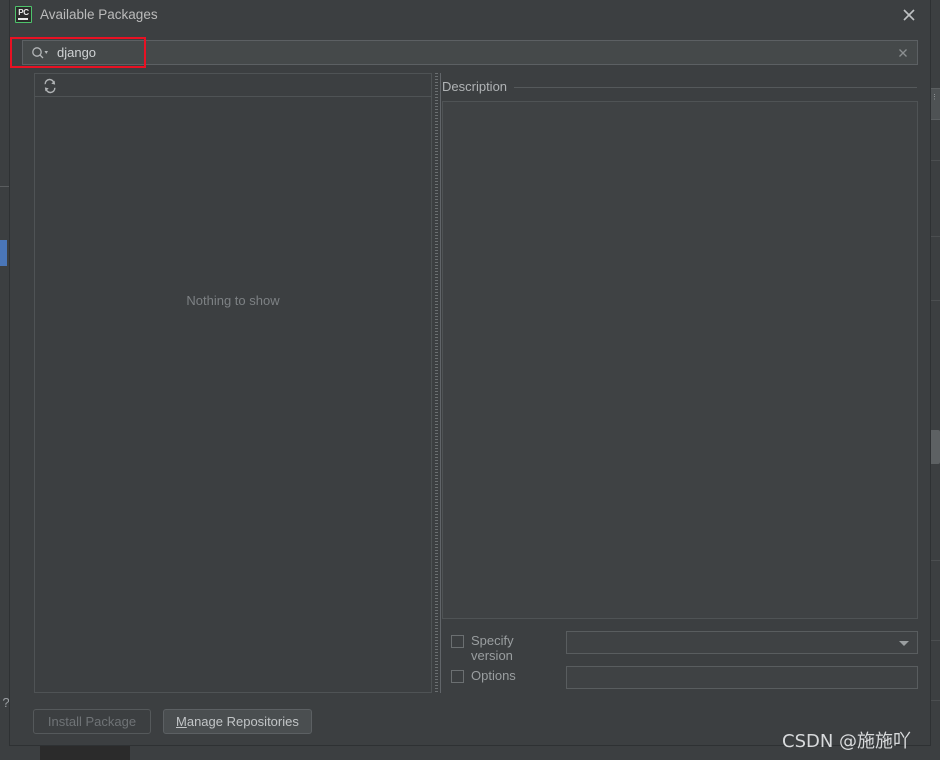 The height and width of the screenshot is (760, 940). I want to click on manage-repositories-mnemonic: M, so click(181, 721).